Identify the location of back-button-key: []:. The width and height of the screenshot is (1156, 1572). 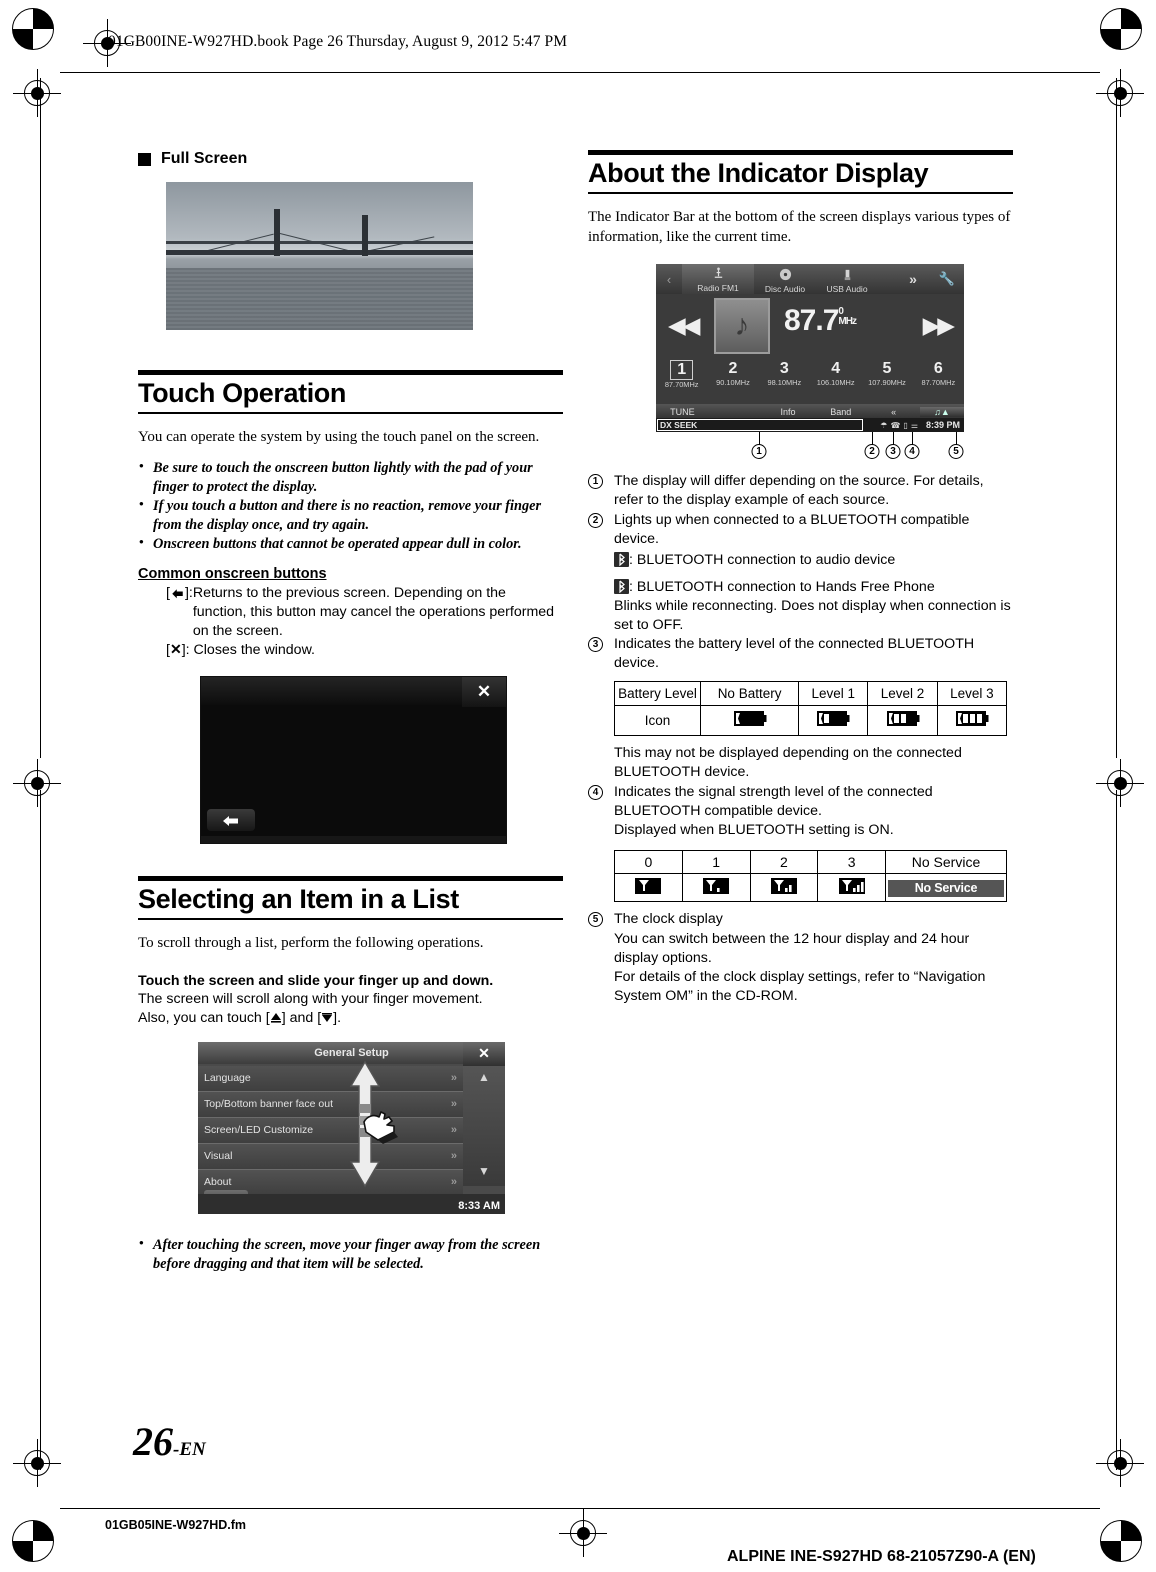
(179, 593).